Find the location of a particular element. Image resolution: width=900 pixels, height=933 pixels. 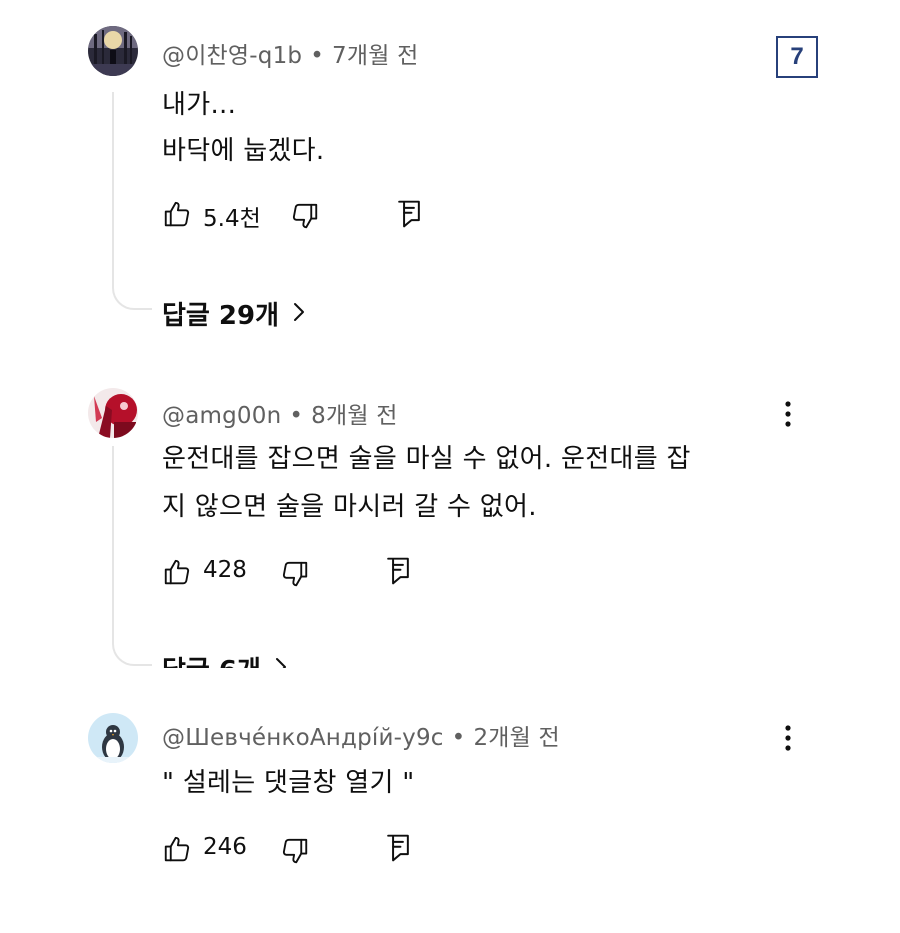

comment-meta: @이찬영-q1b • 7개월 전 is located at coordinates (290, 53).